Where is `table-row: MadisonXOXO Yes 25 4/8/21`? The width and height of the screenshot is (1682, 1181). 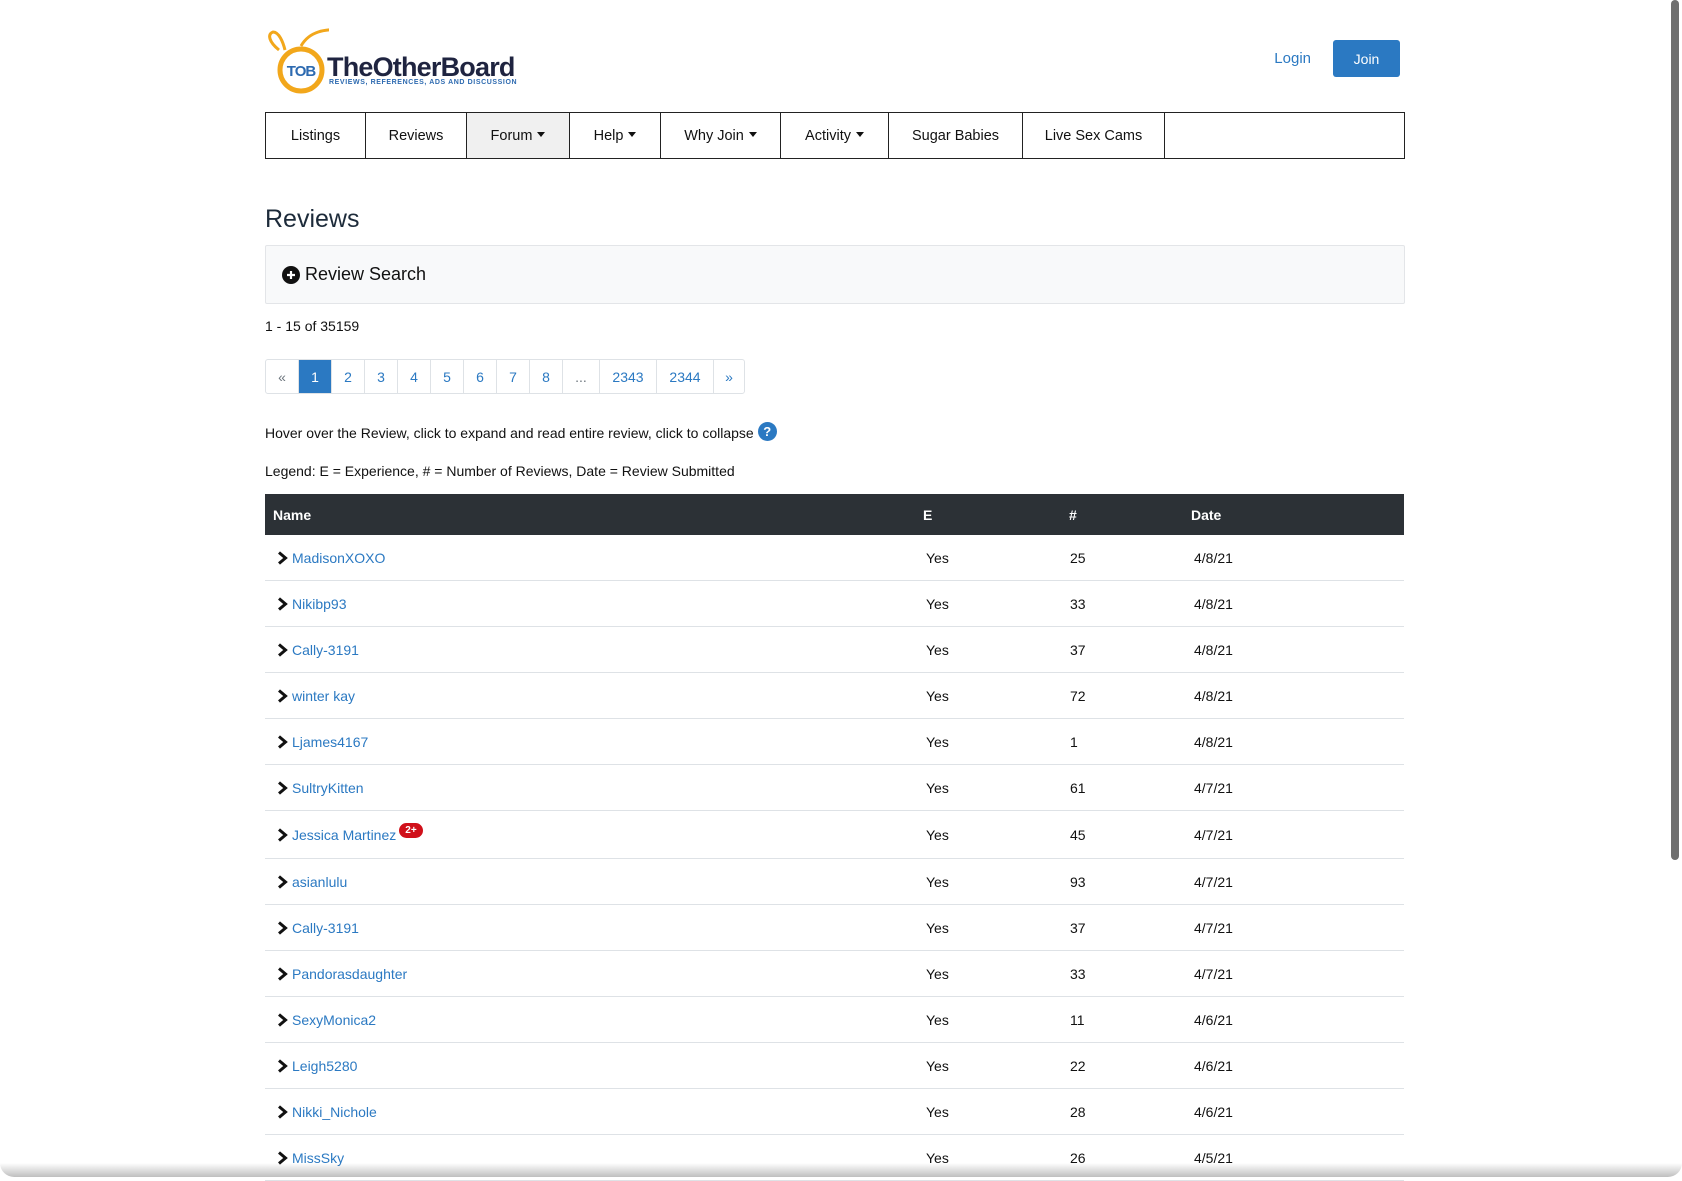
table-row: MadisonXOXO Yes 25 4/8/21 is located at coordinates (834, 558).